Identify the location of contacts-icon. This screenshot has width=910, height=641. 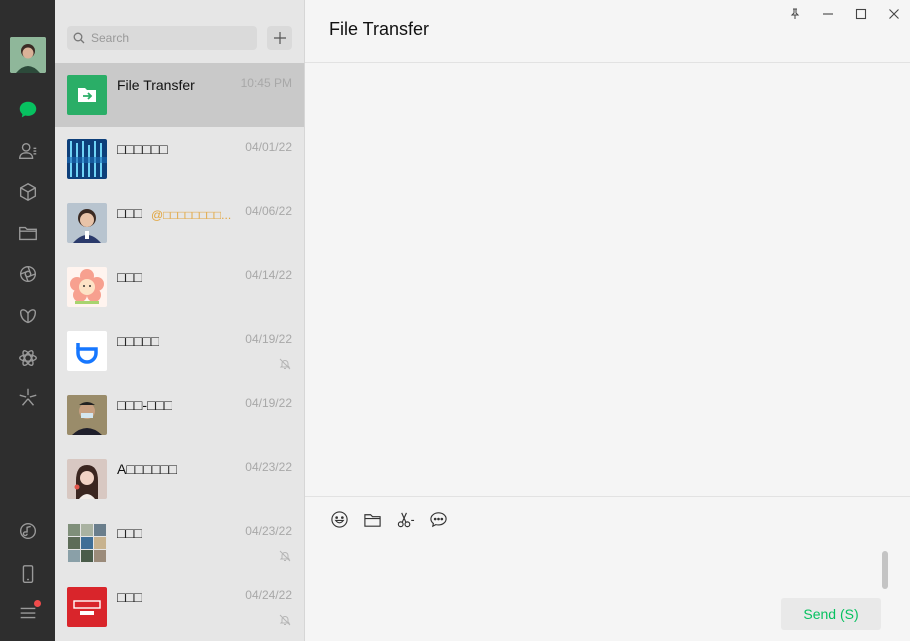
(28, 151).